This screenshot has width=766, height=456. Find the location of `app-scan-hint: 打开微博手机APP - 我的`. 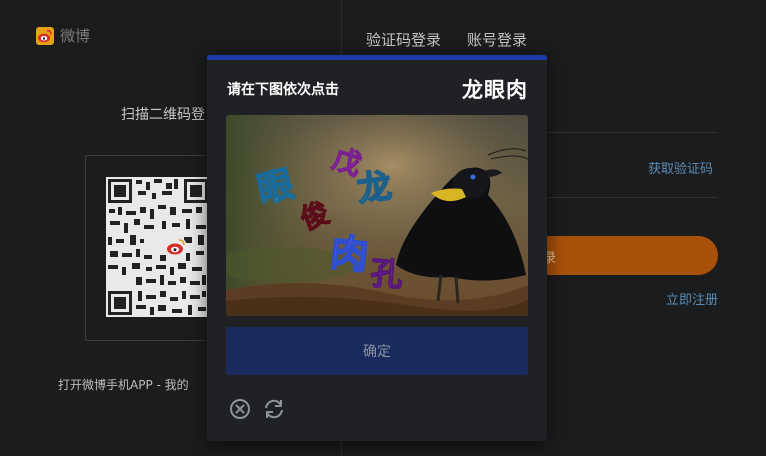

app-scan-hint: 打开微博手机APP - 我的 is located at coordinates (123, 385).